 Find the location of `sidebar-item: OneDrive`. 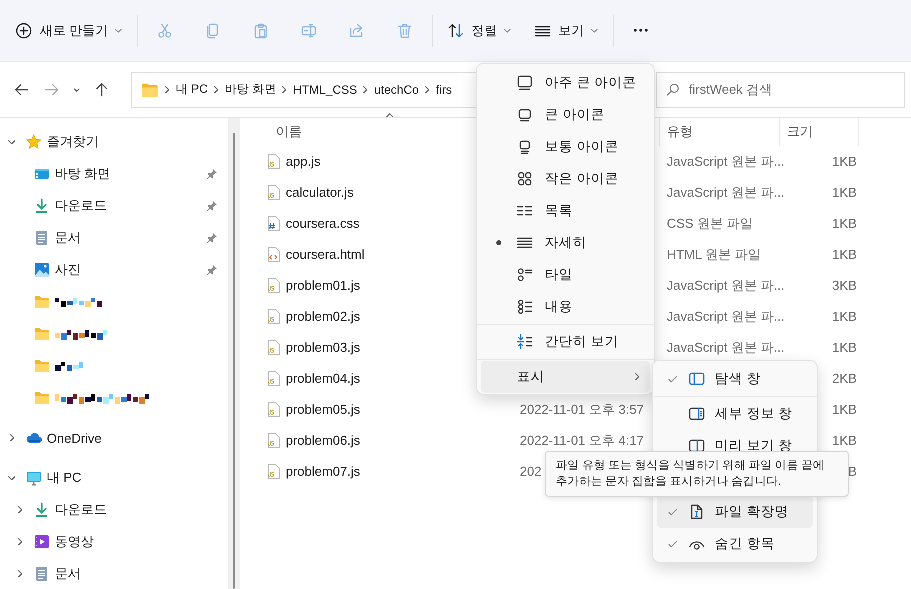

sidebar-item: OneDrive is located at coordinates (114, 438).